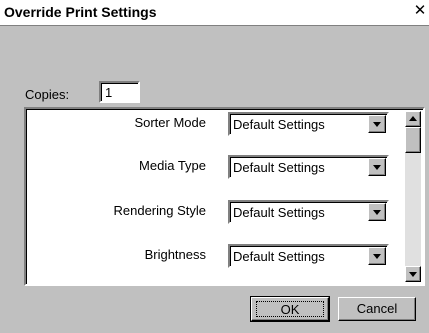 The image size is (429, 333). What do you see at coordinates (170, 122) in the screenshot?
I see `sorter-mode-label: Sorter Mode` at bounding box center [170, 122].